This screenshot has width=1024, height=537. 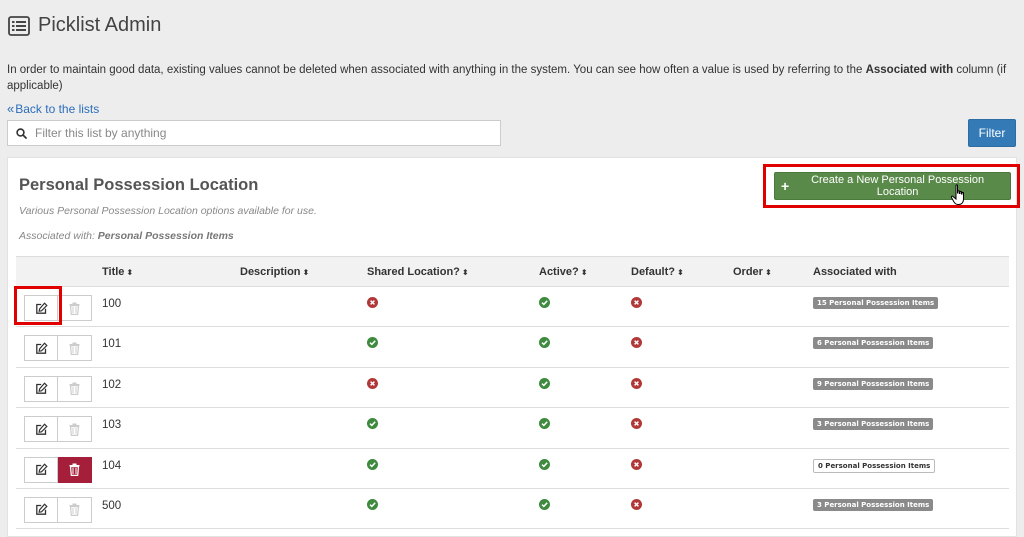 I want to click on row-title: 101, so click(x=112, y=344).